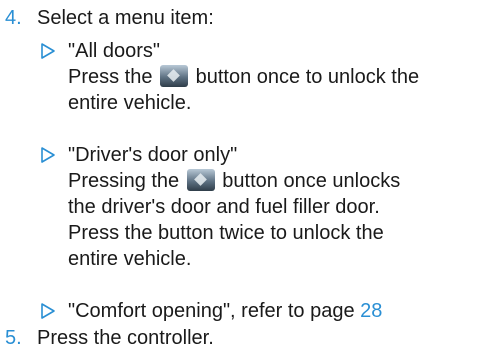 This screenshot has width=481, height=355. What do you see at coordinates (13, 18) in the screenshot?
I see `step-number: 4.` at bounding box center [13, 18].